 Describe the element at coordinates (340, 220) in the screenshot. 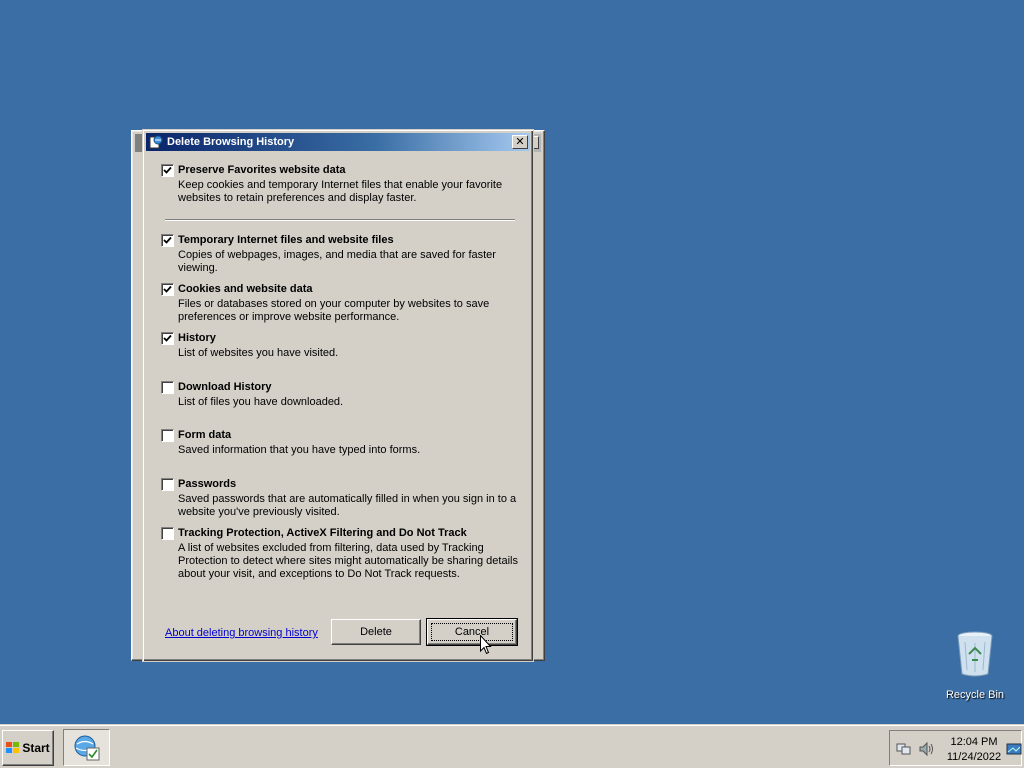

I see `separator` at that location.